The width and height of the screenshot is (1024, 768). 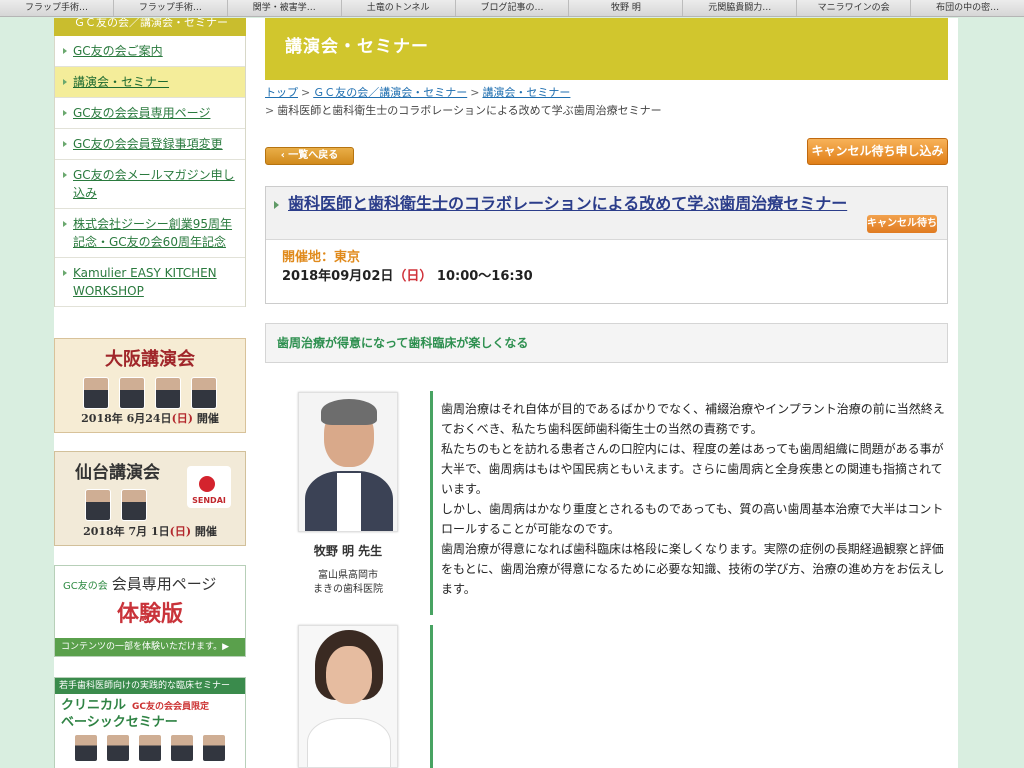 I want to click on speaker-name: 牧野 明 先生, so click(x=348, y=551).